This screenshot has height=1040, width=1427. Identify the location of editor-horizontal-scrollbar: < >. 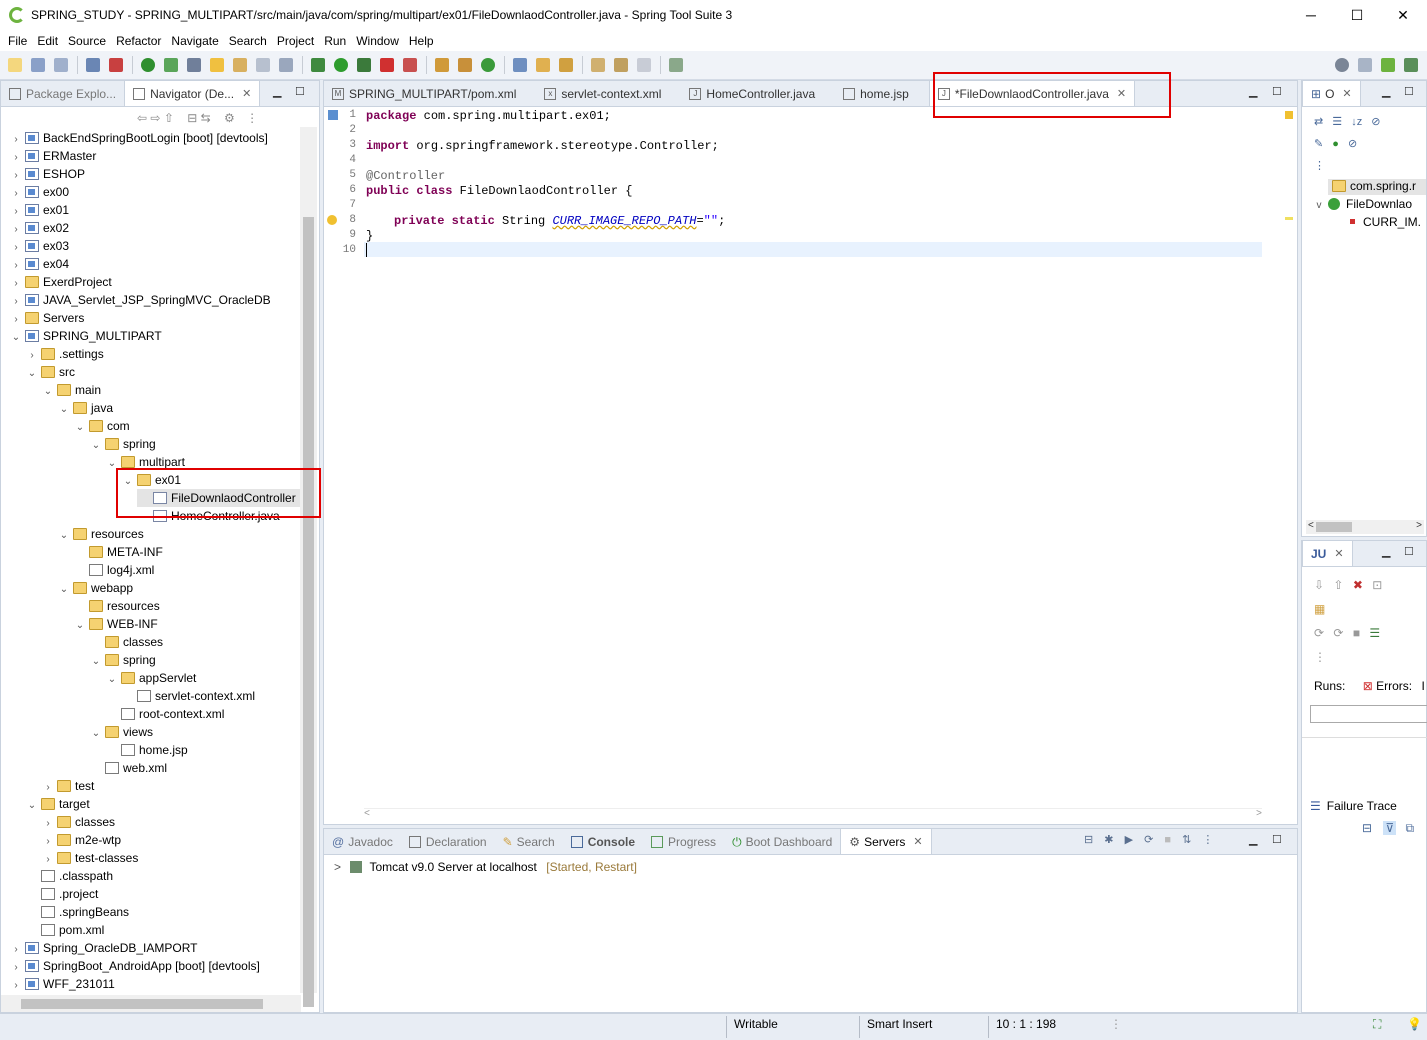
(813, 815).